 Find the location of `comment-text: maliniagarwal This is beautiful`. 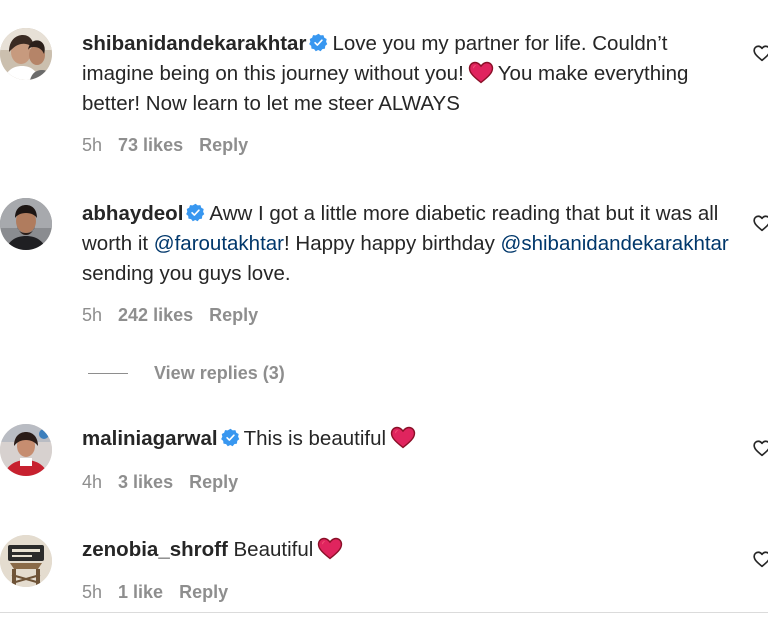

comment-text: maliniagarwal This is beautiful is located at coordinates (407, 439).